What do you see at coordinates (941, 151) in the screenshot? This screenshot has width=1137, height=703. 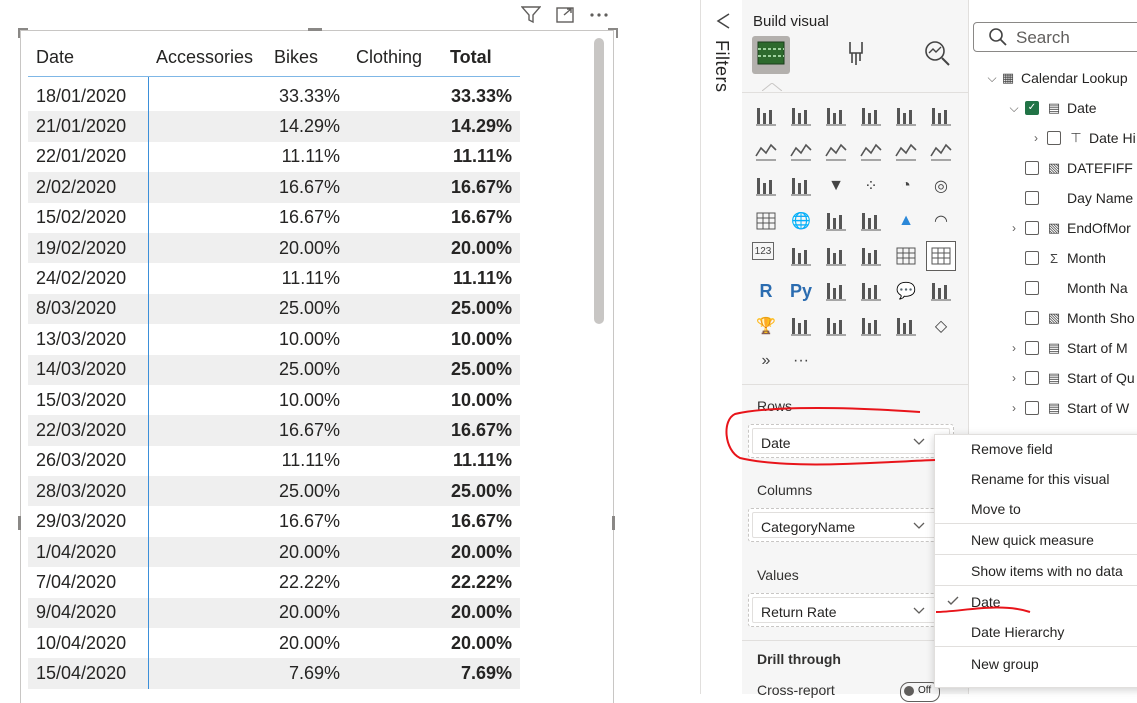 I see `line-clustered-column-icon` at bounding box center [941, 151].